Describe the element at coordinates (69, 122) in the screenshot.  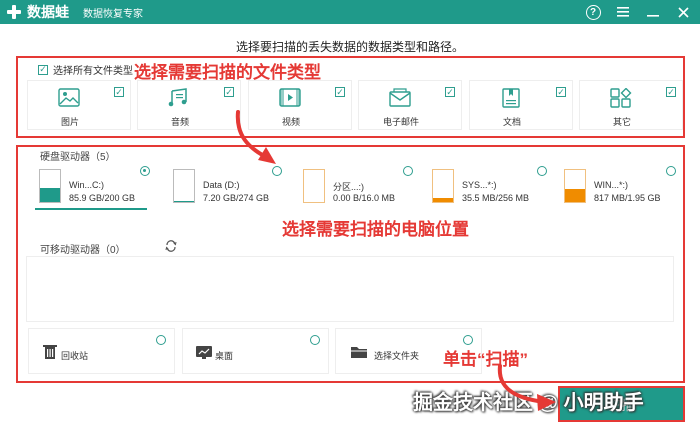
I see `type-label-images: 图片` at that location.